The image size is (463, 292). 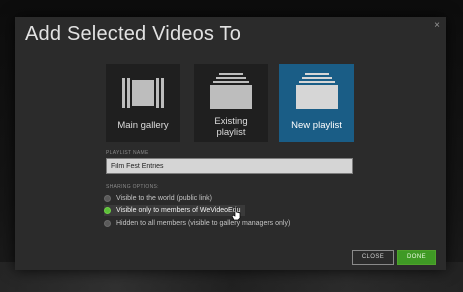 What do you see at coordinates (132, 187) in the screenshot?
I see `sharing-options-label: SHARING OPTIONS:` at bounding box center [132, 187].